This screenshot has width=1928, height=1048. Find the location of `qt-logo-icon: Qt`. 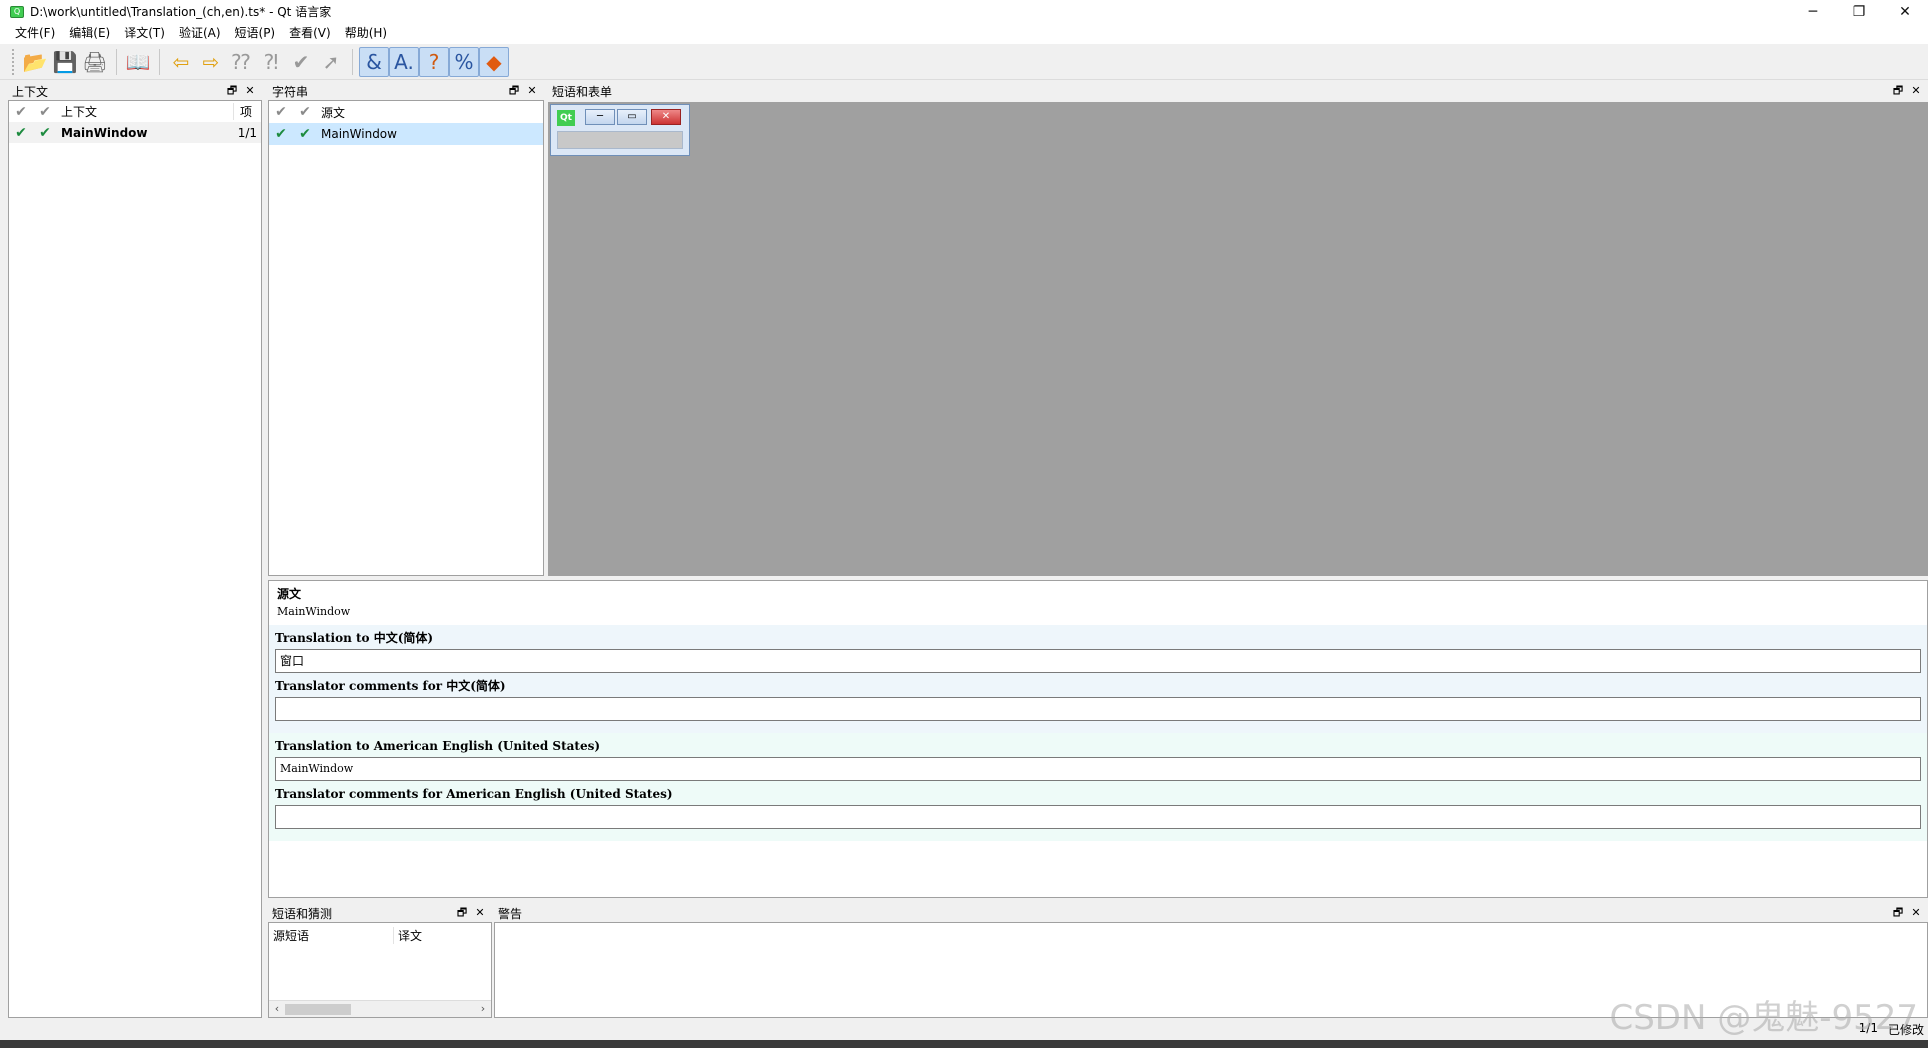

qt-logo-icon: Qt is located at coordinates (566, 118).